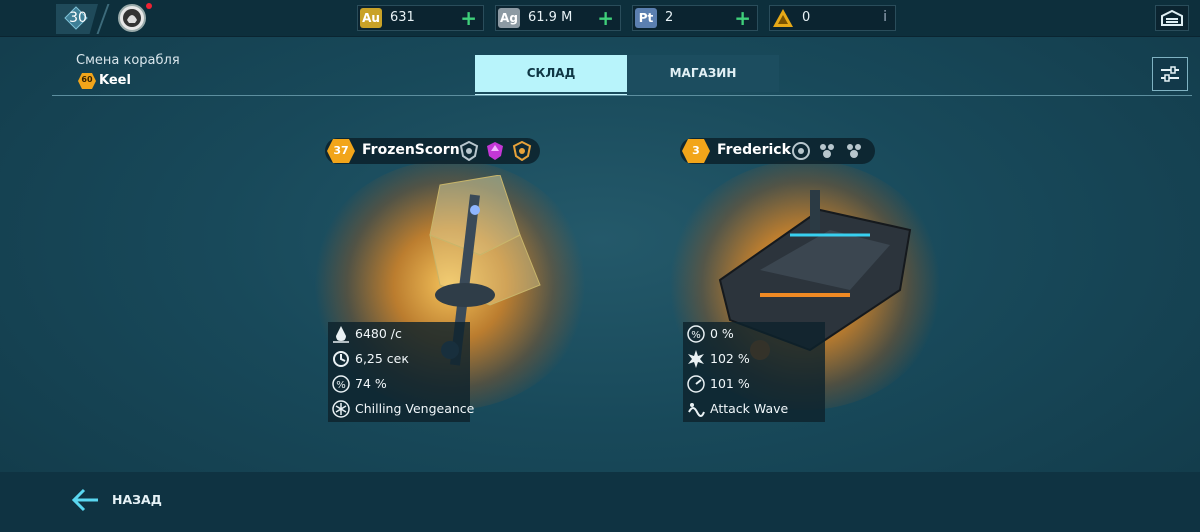 This screenshot has height=532, width=1200. I want to click on orange-shield-module-icon, so click(522, 151).